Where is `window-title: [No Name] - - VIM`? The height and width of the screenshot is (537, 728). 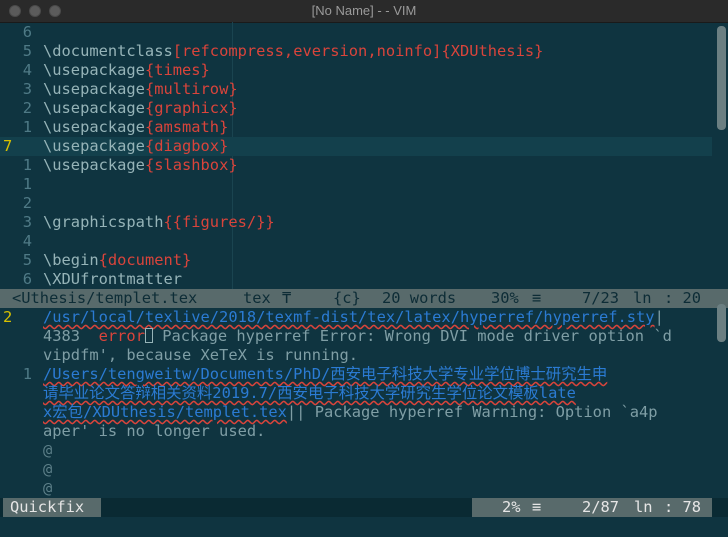 window-title: [No Name] - - VIM is located at coordinates (364, 10).